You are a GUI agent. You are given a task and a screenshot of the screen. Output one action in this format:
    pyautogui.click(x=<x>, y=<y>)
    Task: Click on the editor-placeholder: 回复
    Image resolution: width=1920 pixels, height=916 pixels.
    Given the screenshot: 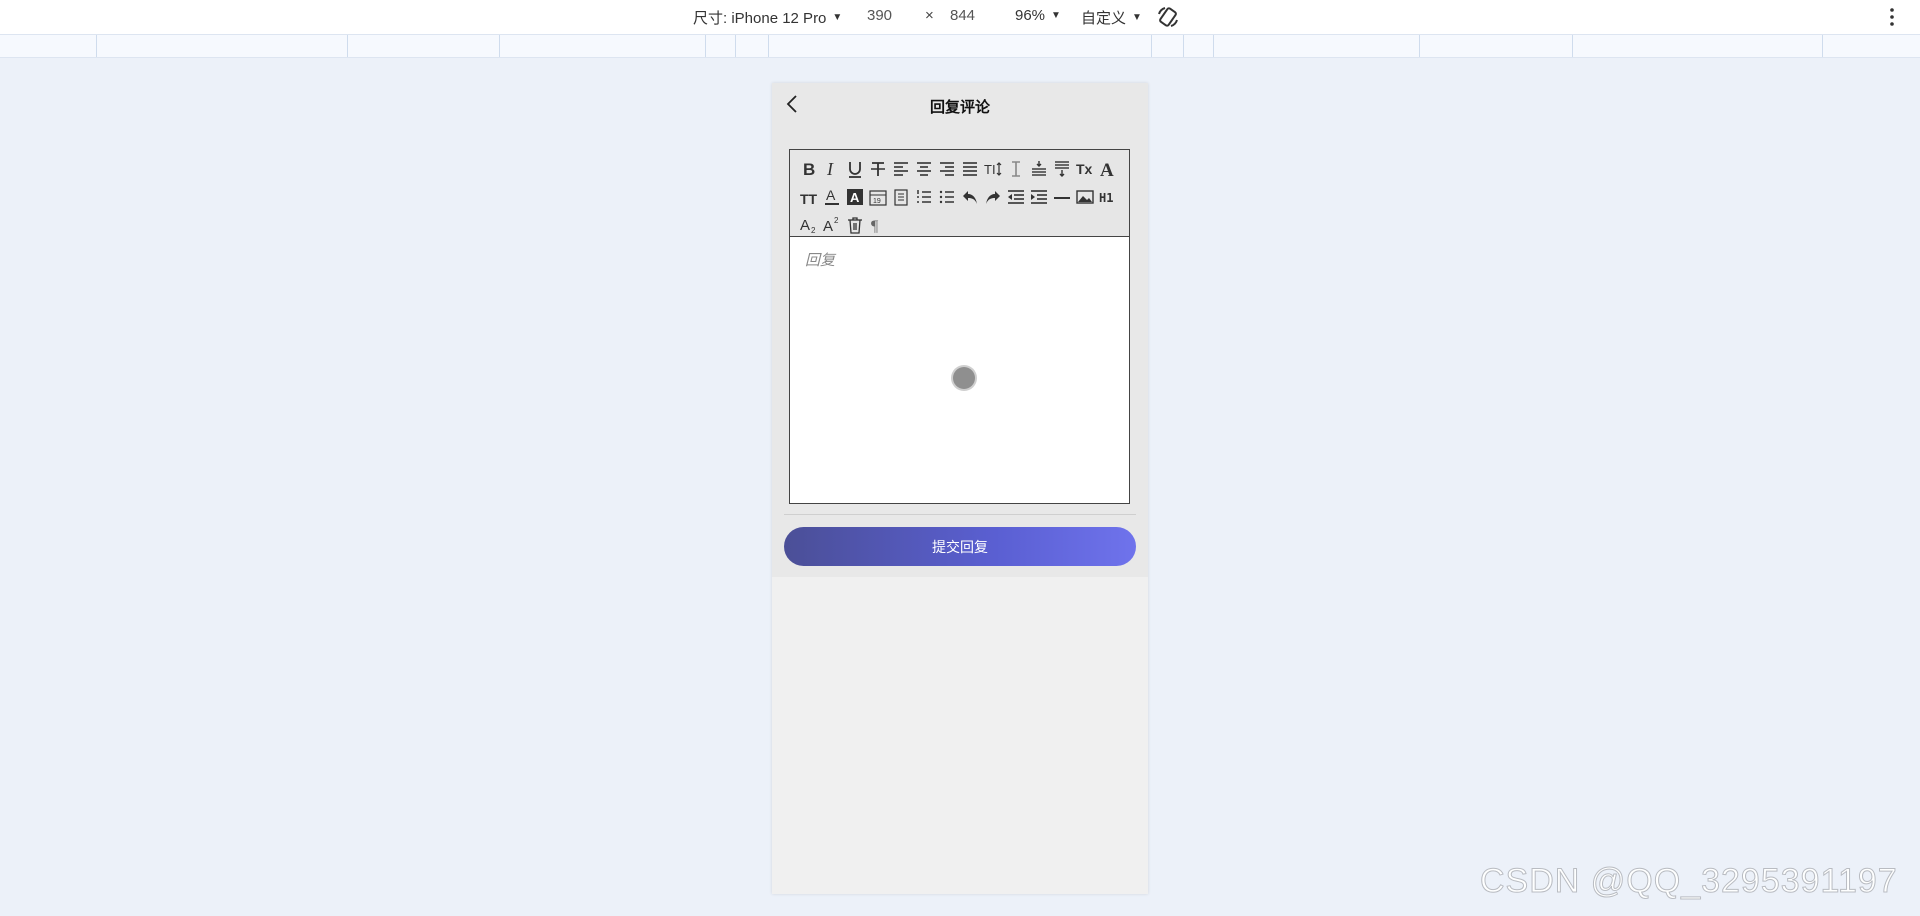 What is the action you would take?
    pyautogui.click(x=820, y=260)
    